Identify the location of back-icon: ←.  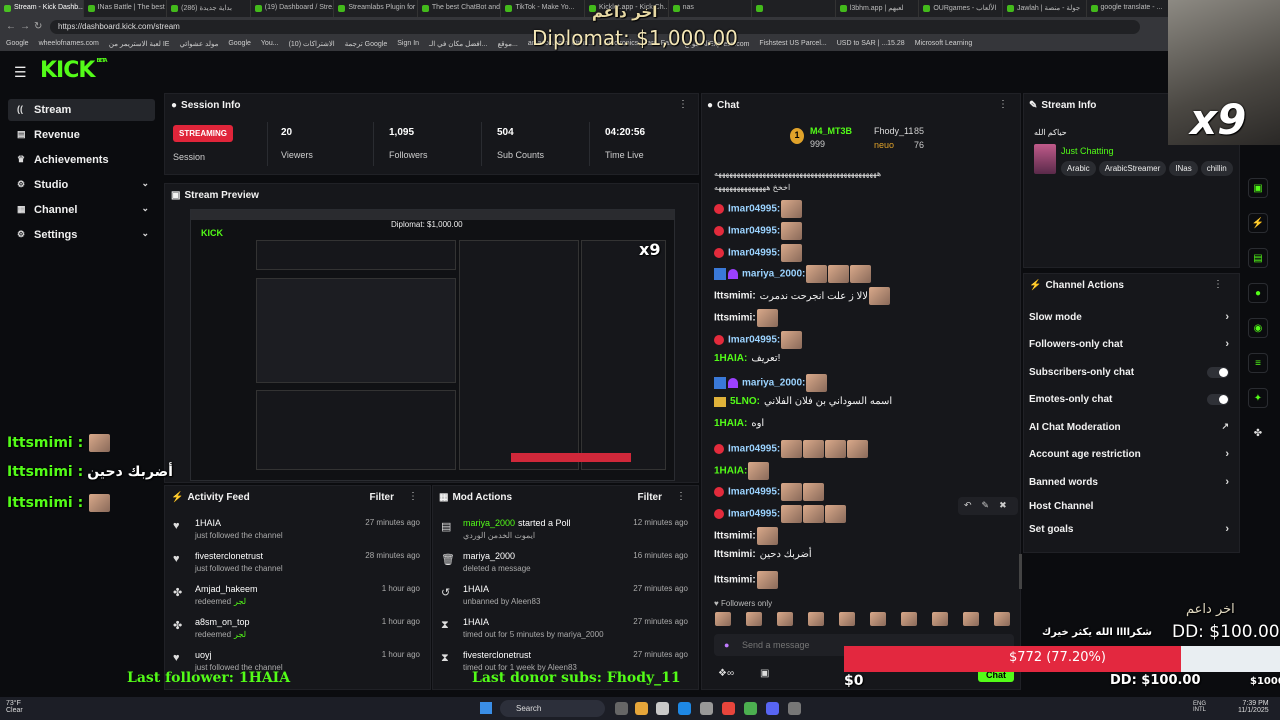
(11, 26).